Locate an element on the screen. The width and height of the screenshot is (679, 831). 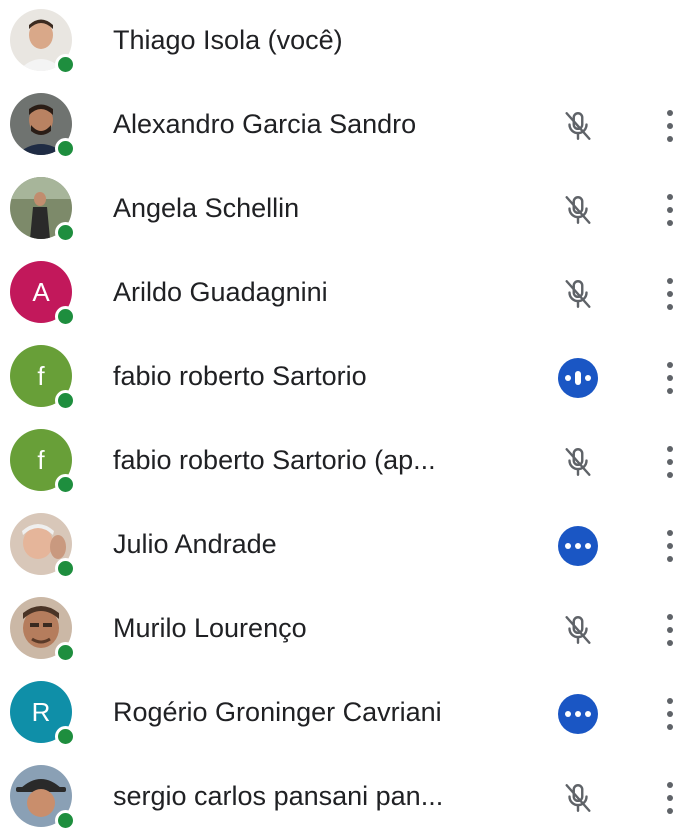
participant-row: Thiago Isola (você) is located at coordinates (339, 42).